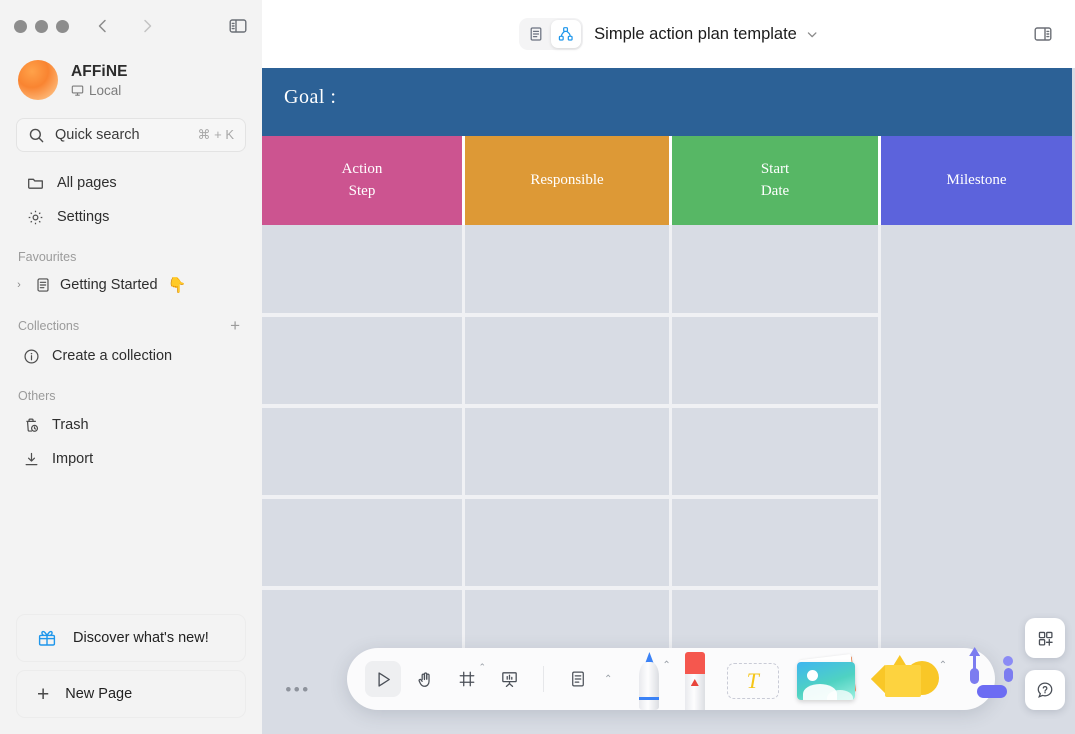 The image size is (1075, 734). I want to click on chevron-right-icon: ›, so click(19, 285).